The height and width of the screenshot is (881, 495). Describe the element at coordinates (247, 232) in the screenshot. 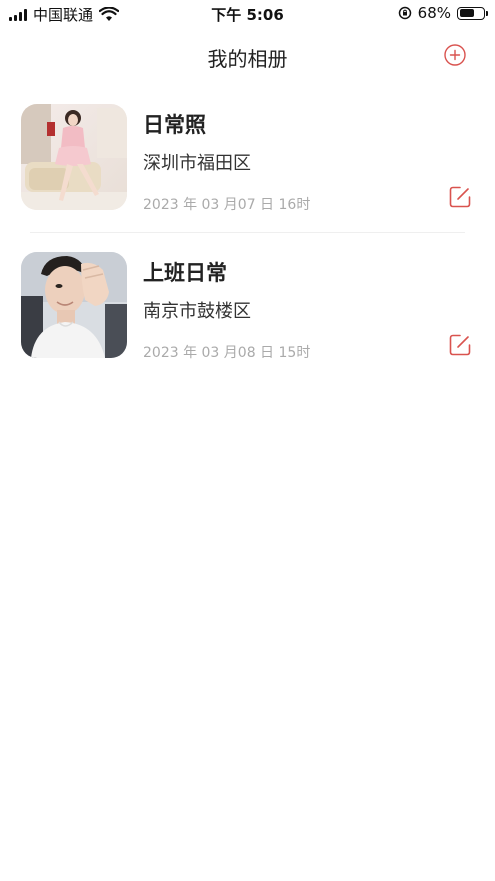

I see `list-divider` at that location.